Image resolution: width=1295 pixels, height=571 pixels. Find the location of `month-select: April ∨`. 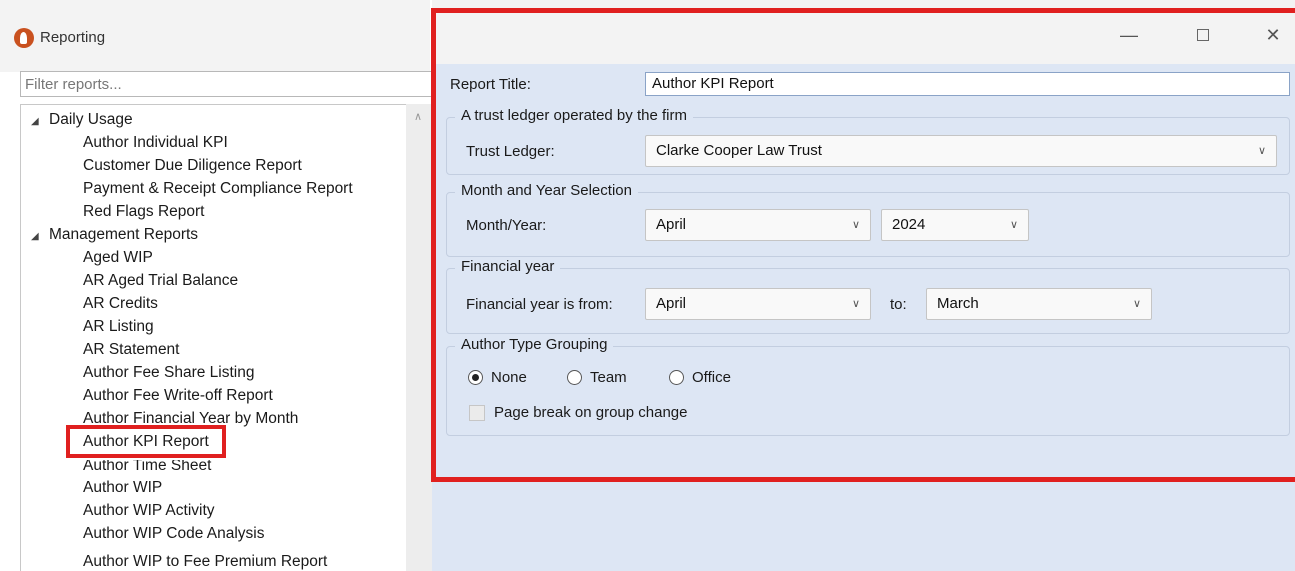

month-select: April ∨ is located at coordinates (758, 225).